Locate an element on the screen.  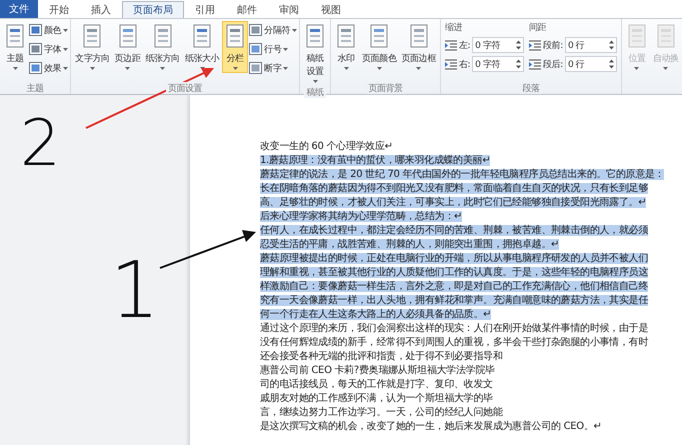
group-heading: 缩进 is located at coordinates (454, 28).